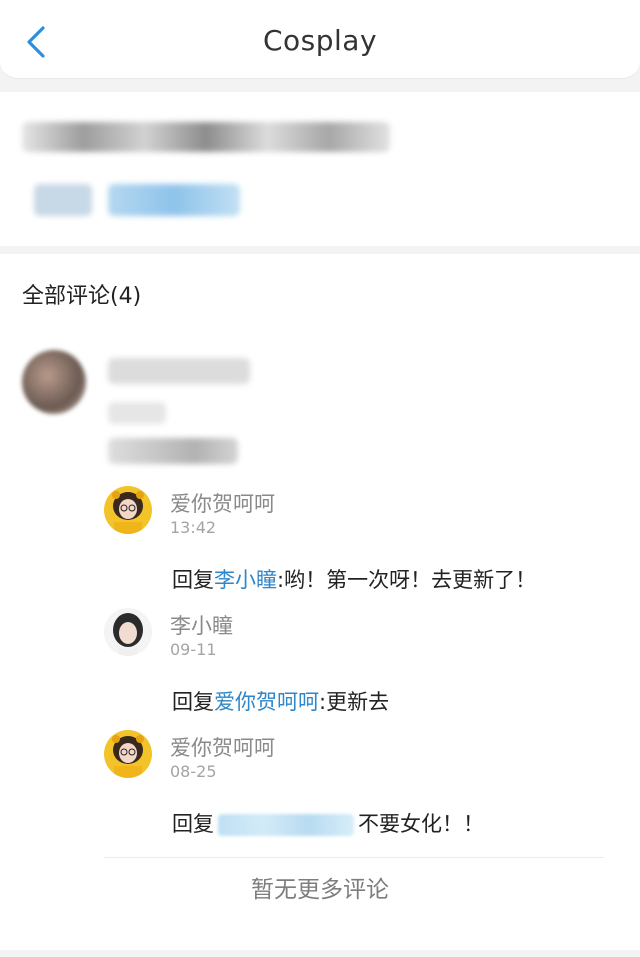  Describe the element at coordinates (173, 451) in the screenshot. I see `blurred-comment-text` at that location.